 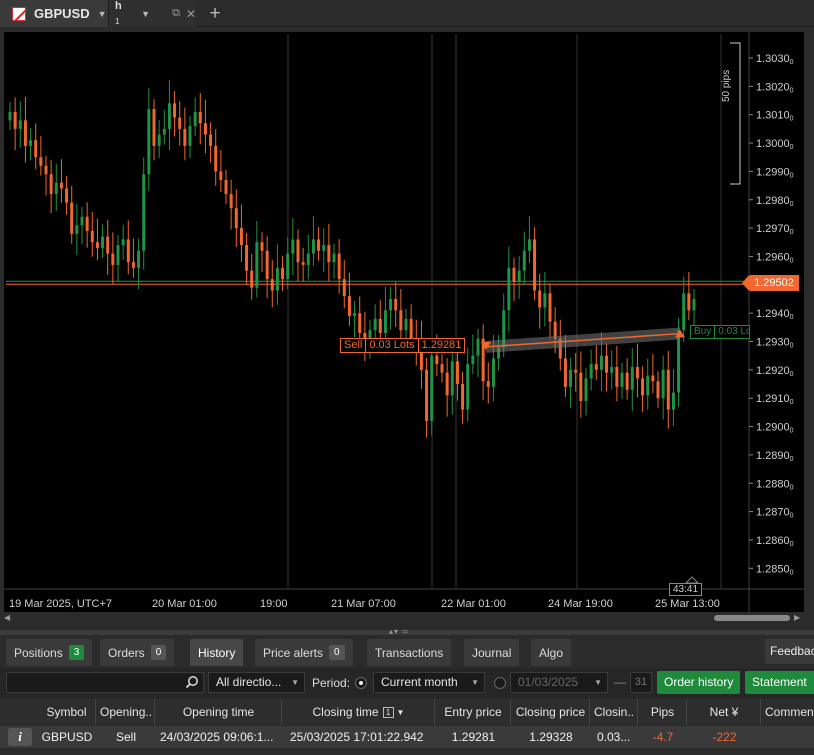 What do you see at coordinates (663, 712) in the screenshot?
I see `col-pips: Pips` at bounding box center [663, 712].